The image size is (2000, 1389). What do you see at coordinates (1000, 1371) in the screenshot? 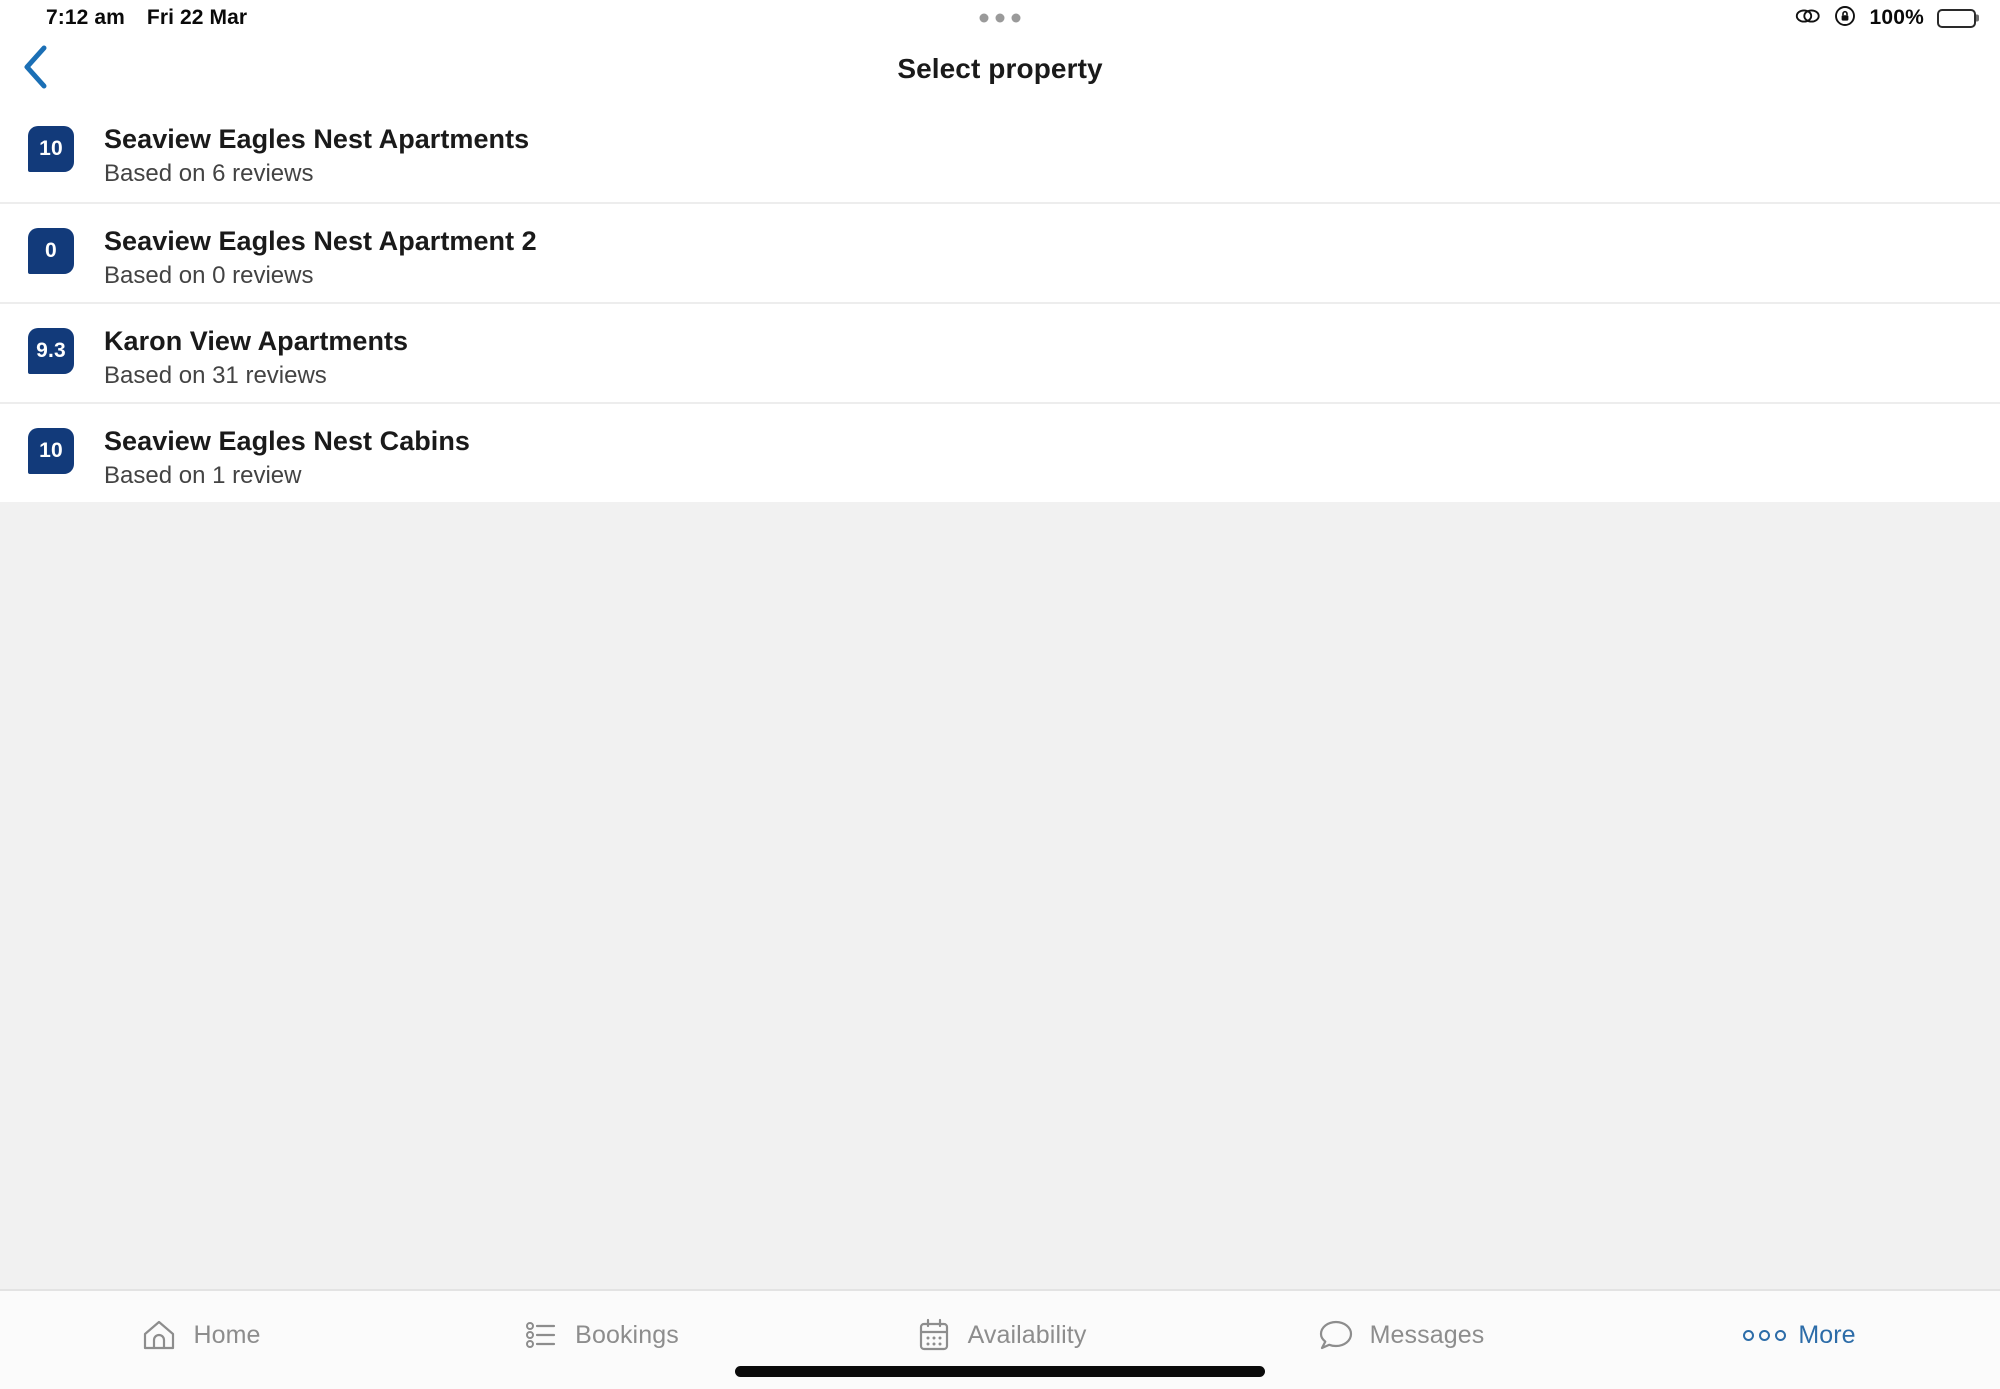
I see `home-indicator` at bounding box center [1000, 1371].